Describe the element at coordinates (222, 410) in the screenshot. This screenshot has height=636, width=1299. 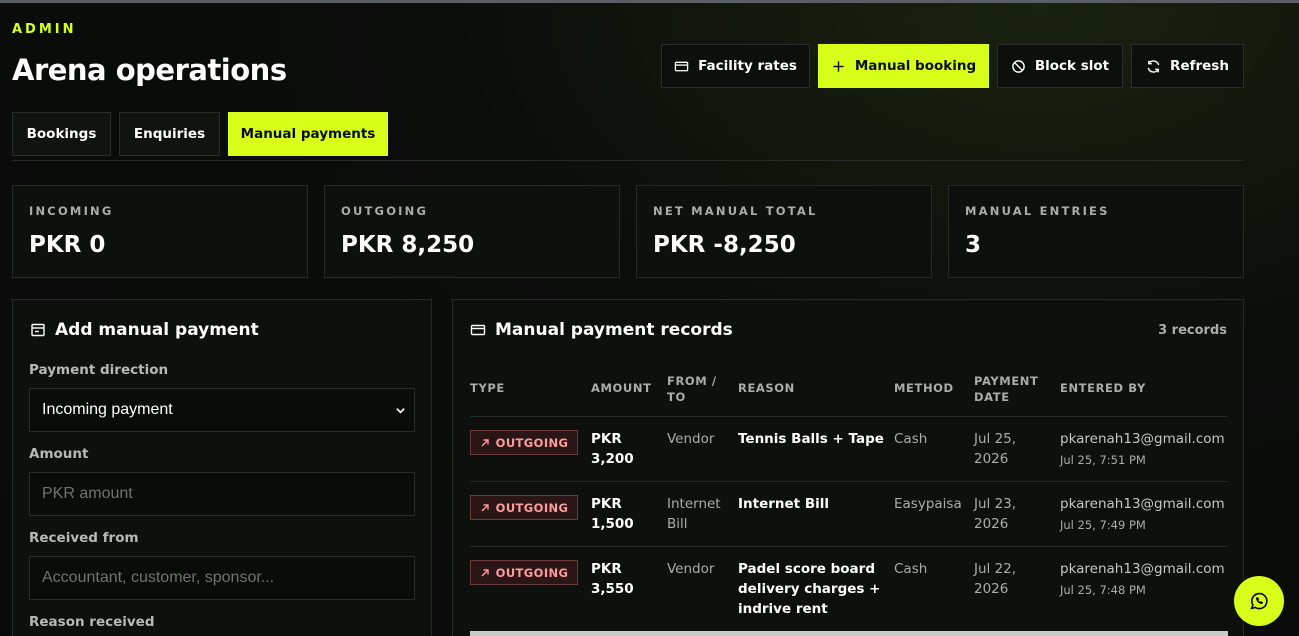
I see `direction-select: Incoming payment` at that location.